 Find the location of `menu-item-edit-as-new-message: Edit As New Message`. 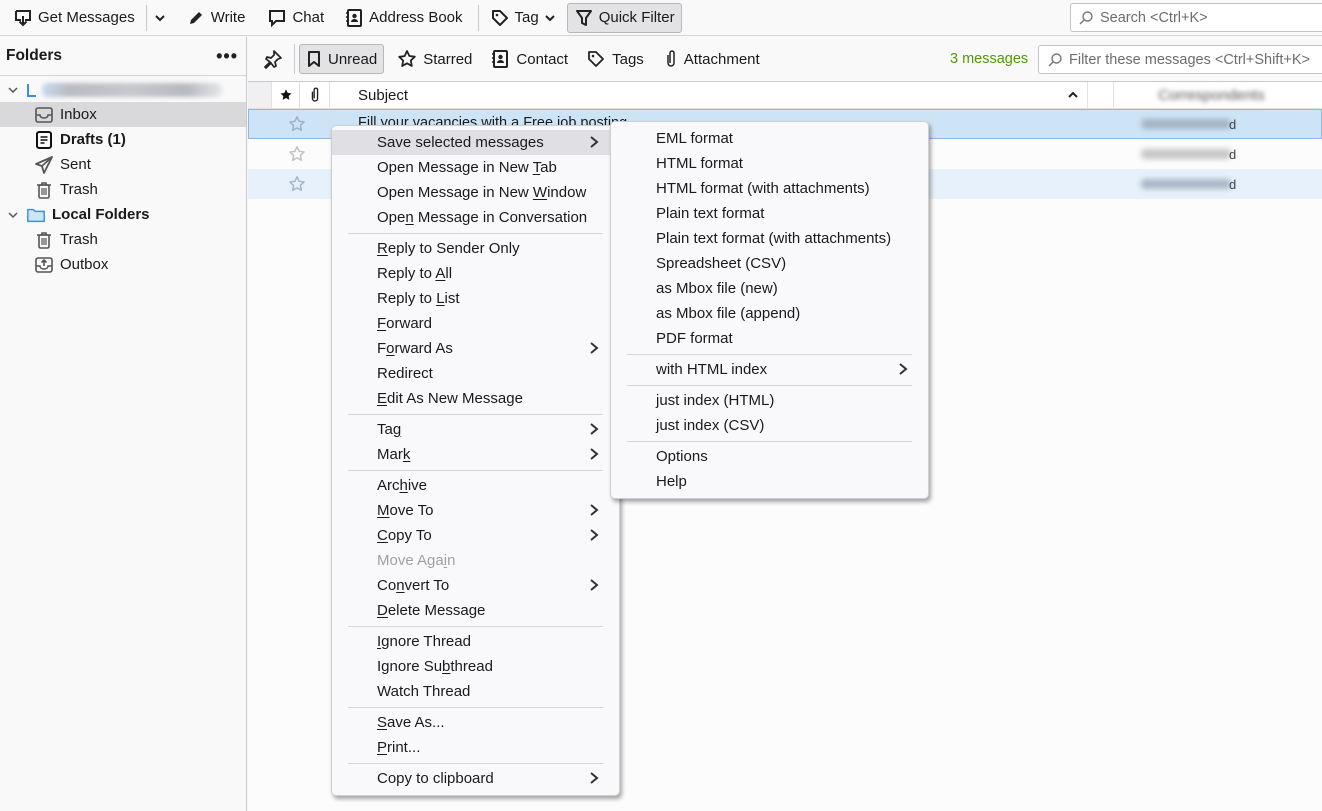

menu-item-edit-as-new-message: Edit As New Message is located at coordinates (475, 398).